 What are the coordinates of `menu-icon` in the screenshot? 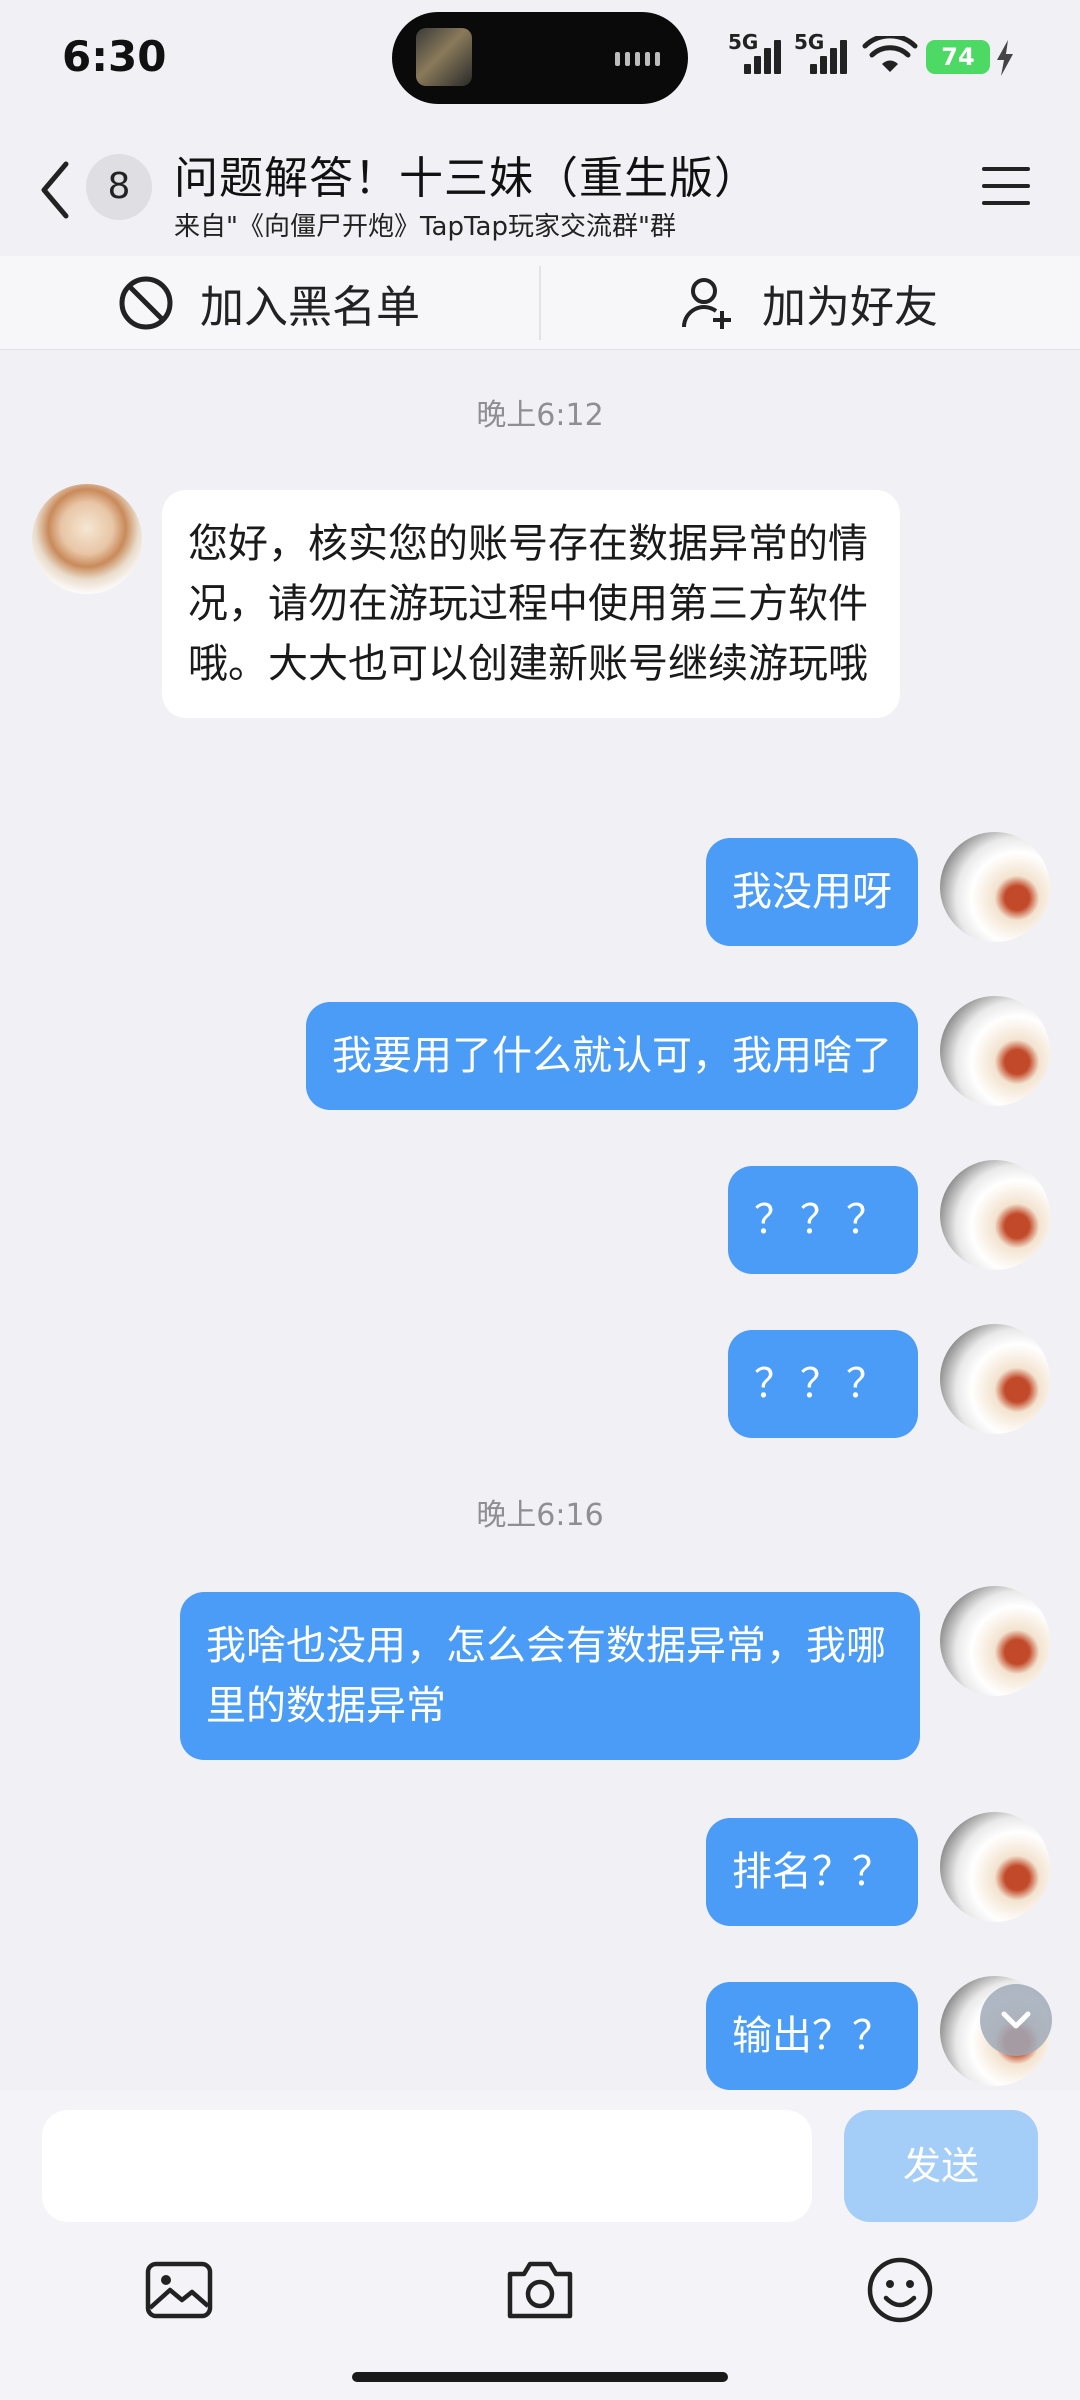 It's located at (1006, 186).